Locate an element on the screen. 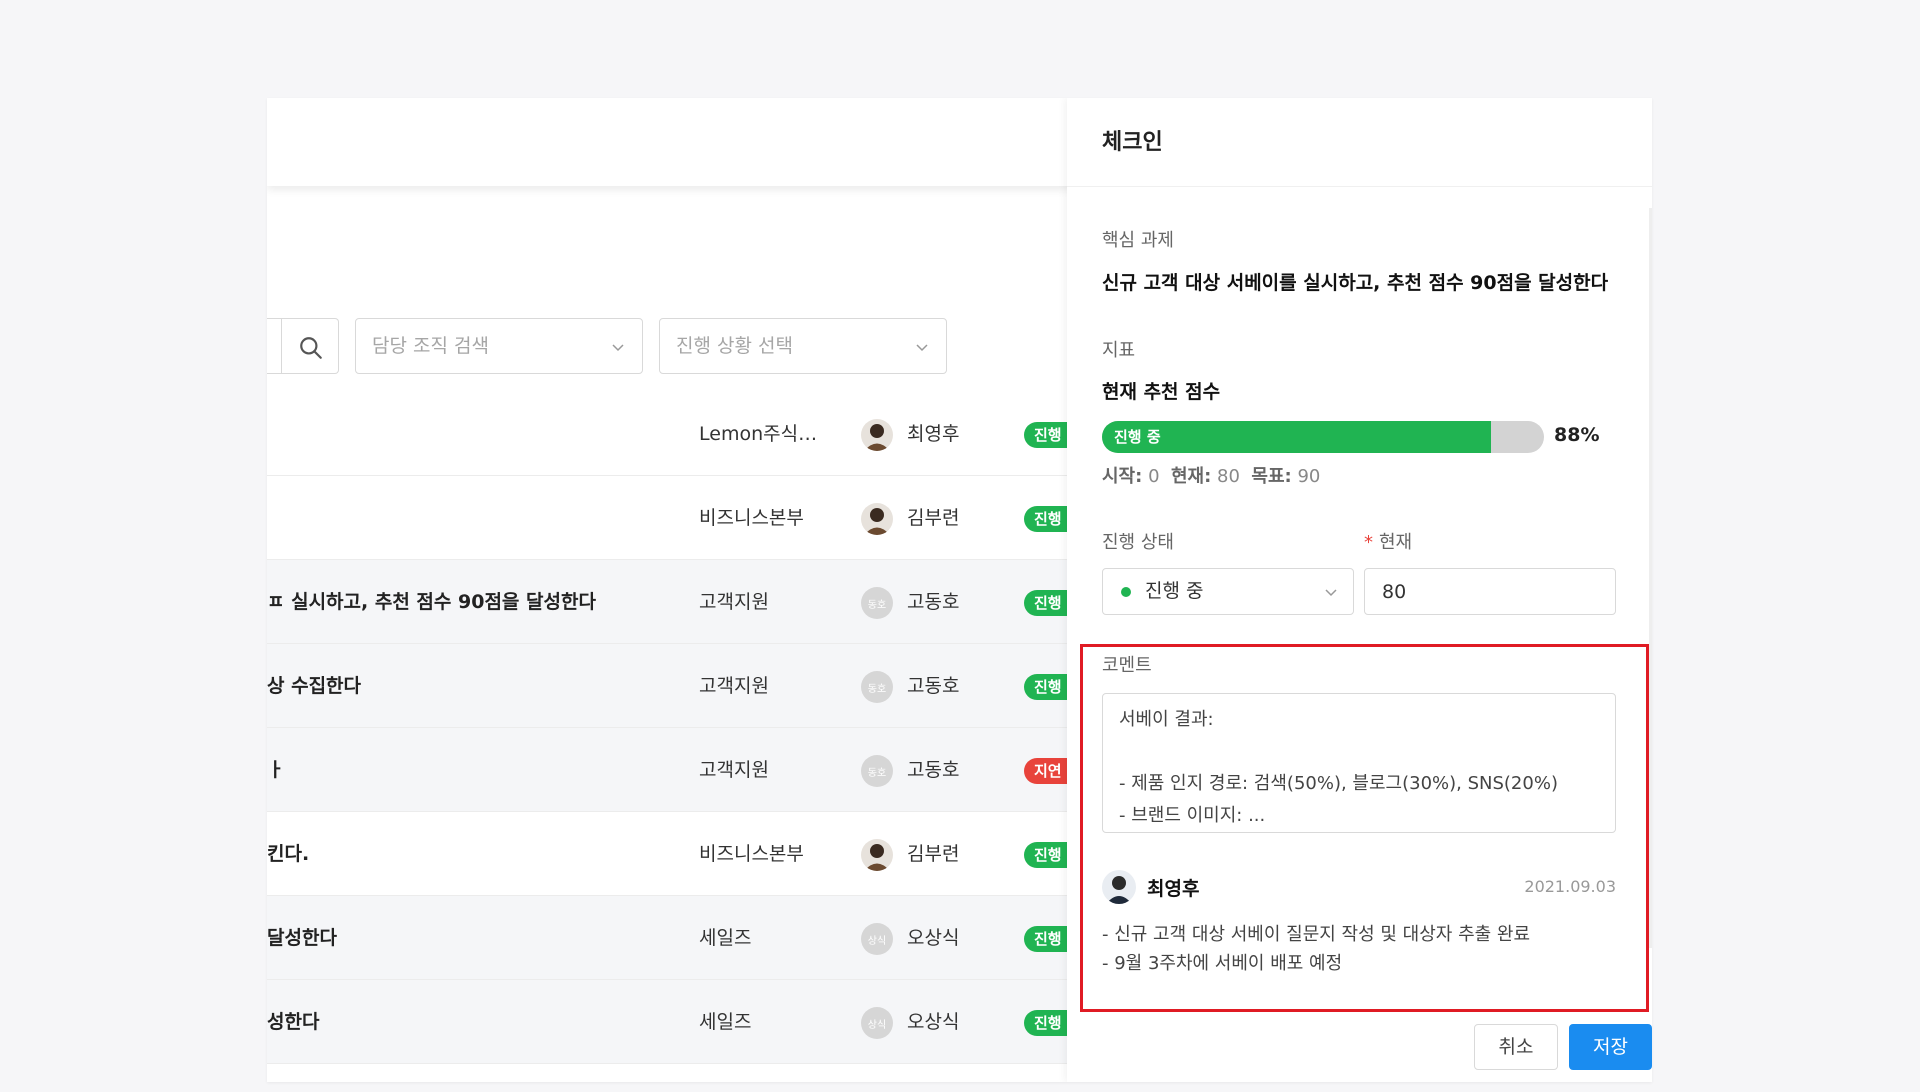 The image size is (1920, 1092). table-row: 킨다. 비즈니스본부 김부련 진행 is located at coordinates (669, 854).